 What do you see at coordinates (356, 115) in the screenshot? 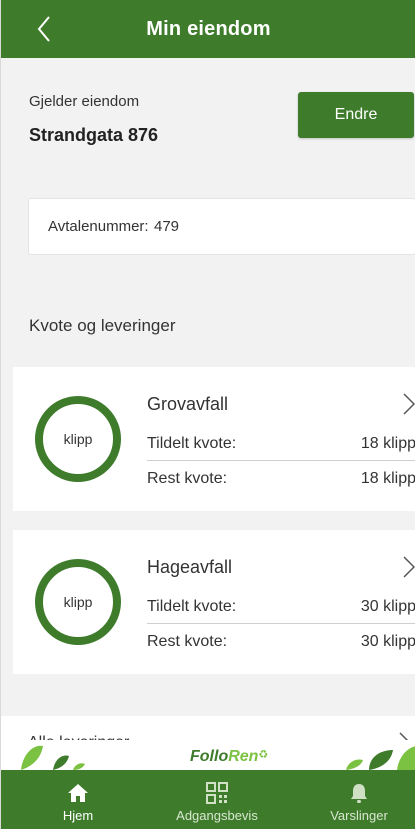
I see `change-property-button: Endre` at bounding box center [356, 115].